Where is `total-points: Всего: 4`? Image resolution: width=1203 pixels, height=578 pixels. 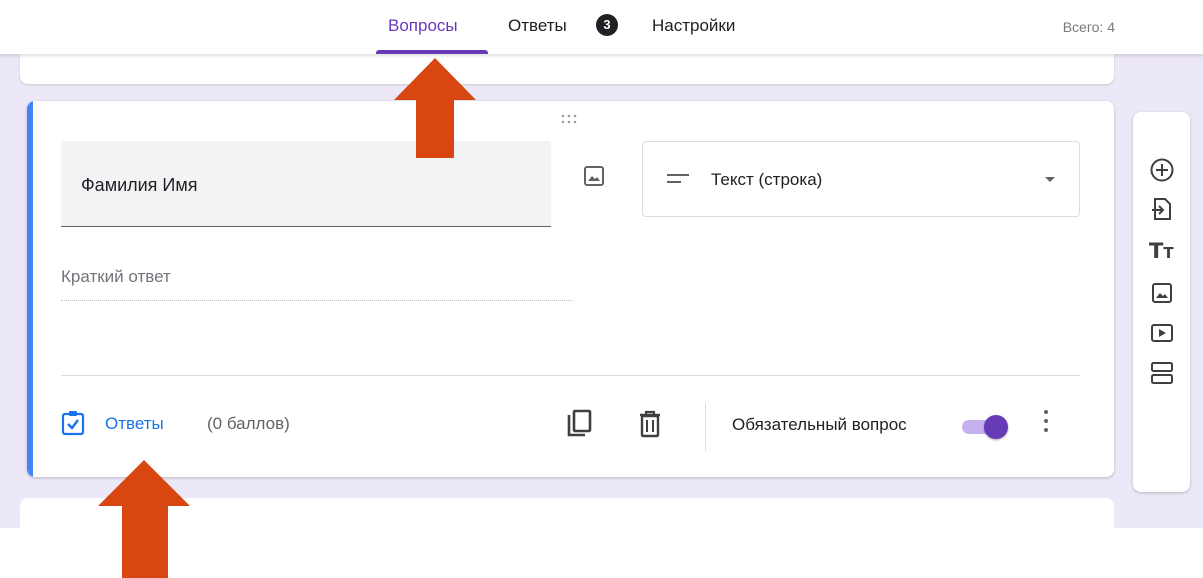 total-points: Всего: 4 is located at coordinates (1088, 27).